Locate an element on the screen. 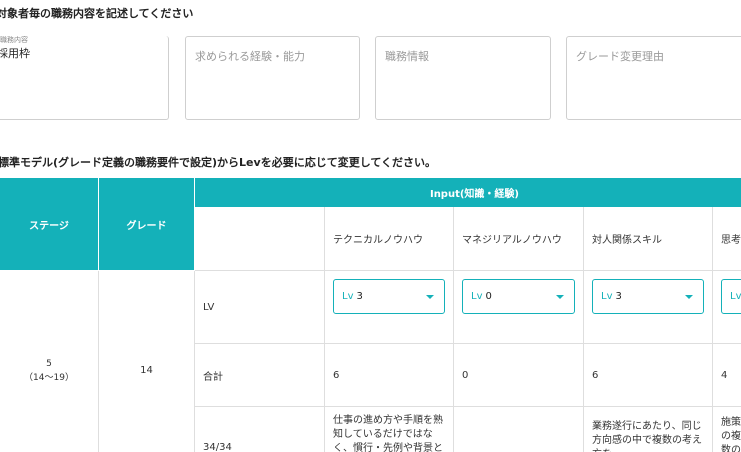  lv-select-thinking: Lv is located at coordinates (731, 296).